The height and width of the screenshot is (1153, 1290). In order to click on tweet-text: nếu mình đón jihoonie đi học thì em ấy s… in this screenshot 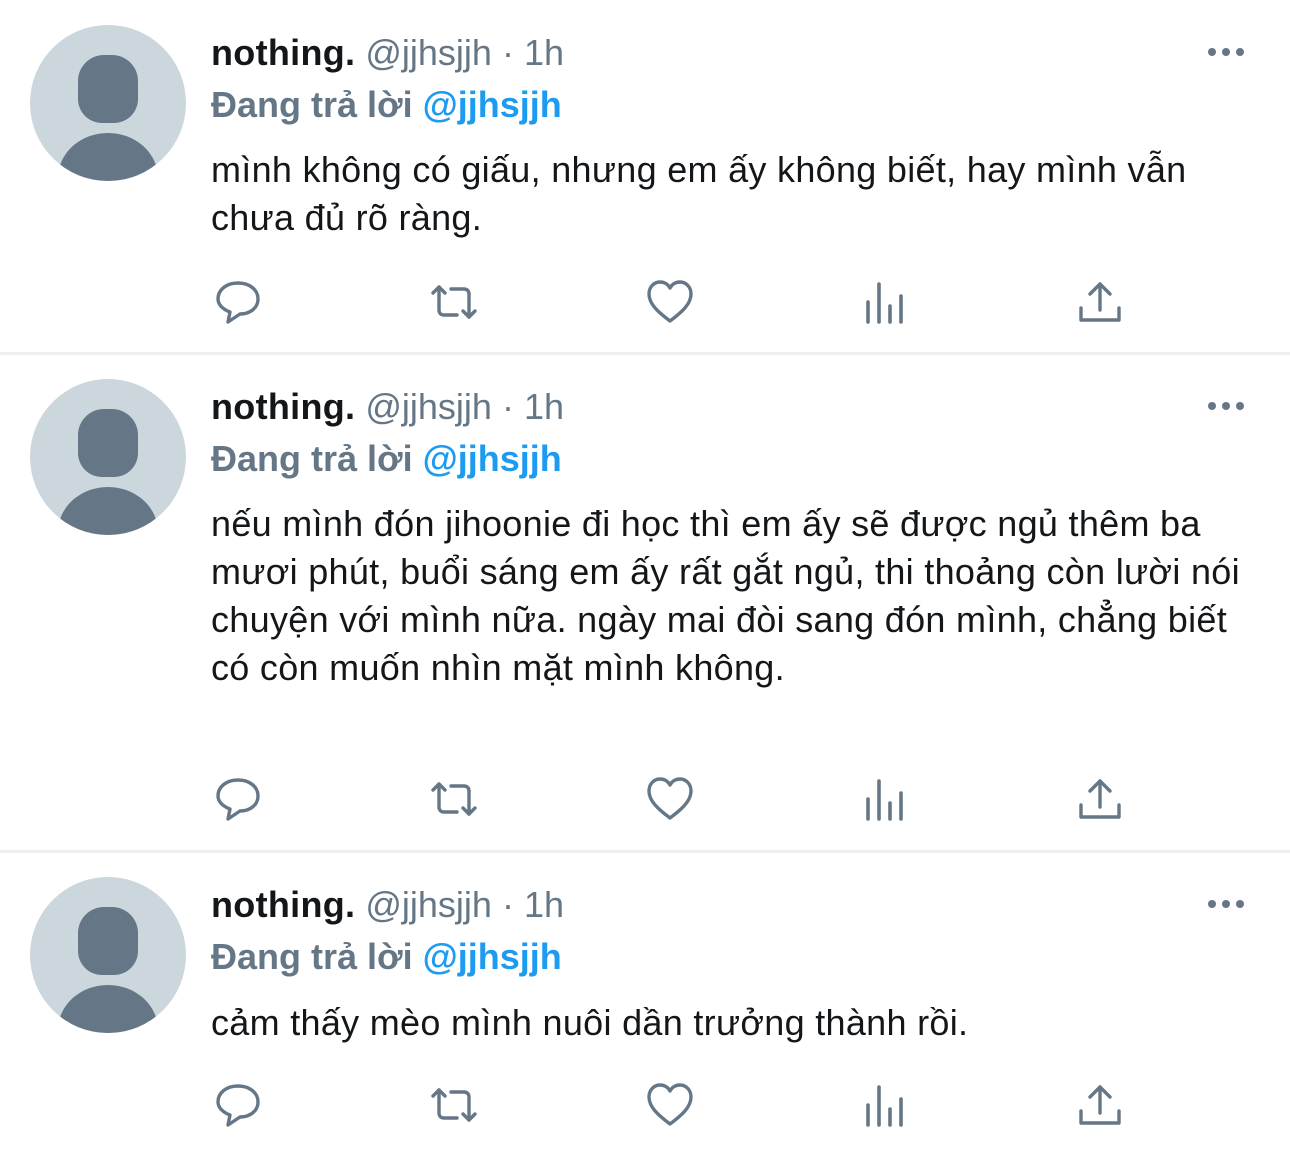, I will do `click(725, 595)`.